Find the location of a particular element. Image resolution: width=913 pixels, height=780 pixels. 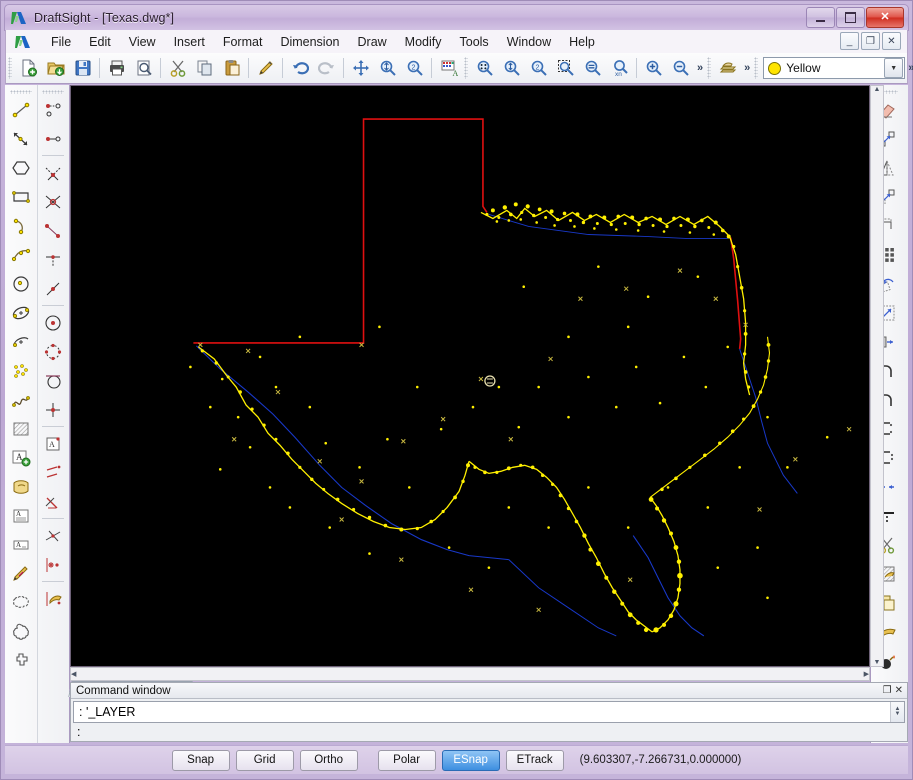

hatch-tool-button is located at coordinates (21, 428).